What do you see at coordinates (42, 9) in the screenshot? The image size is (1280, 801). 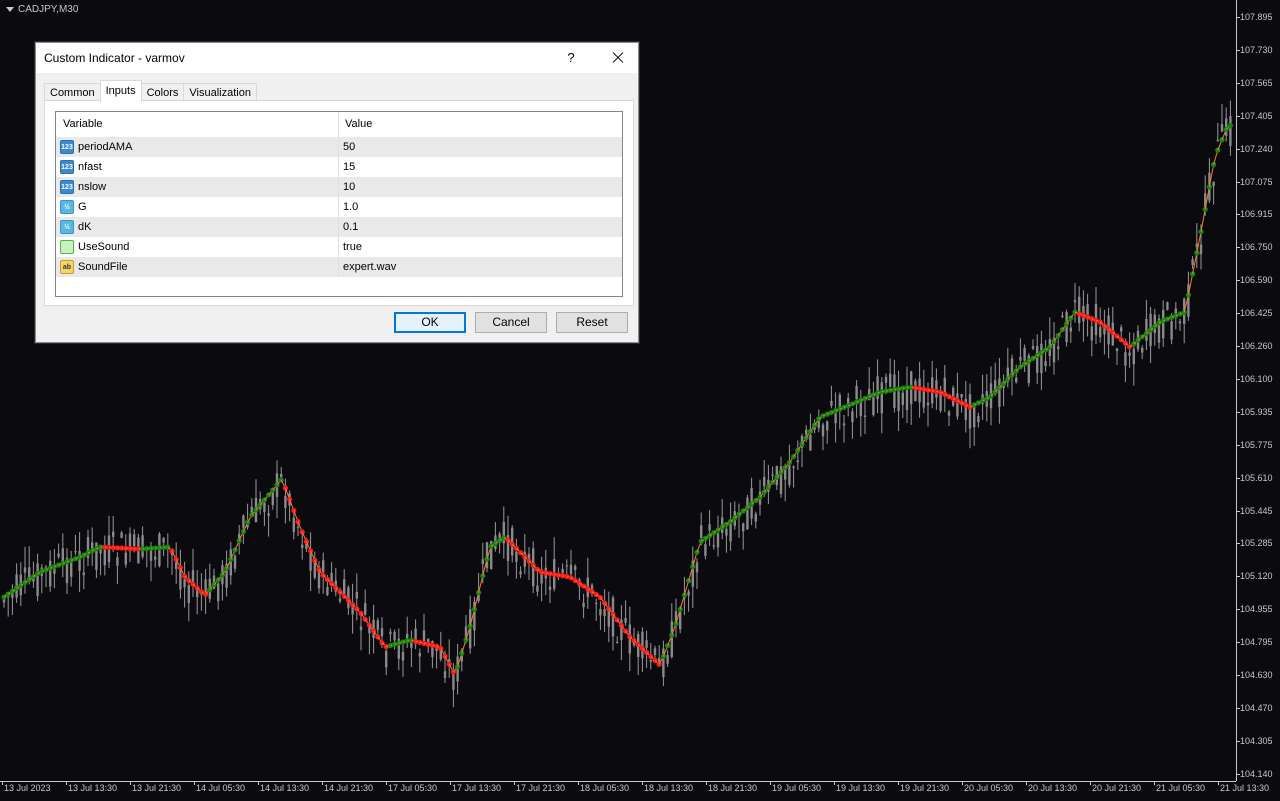 I see `symbol-label: CADJPY,M30` at bounding box center [42, 9].